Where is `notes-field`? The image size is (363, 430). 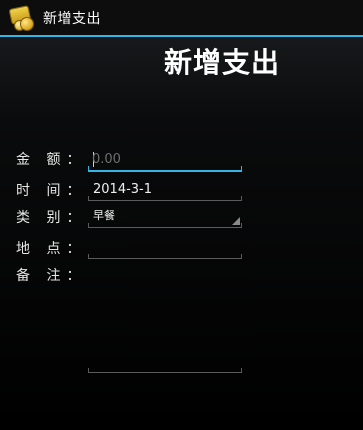
notes-field is located at coordinates (165, 317).